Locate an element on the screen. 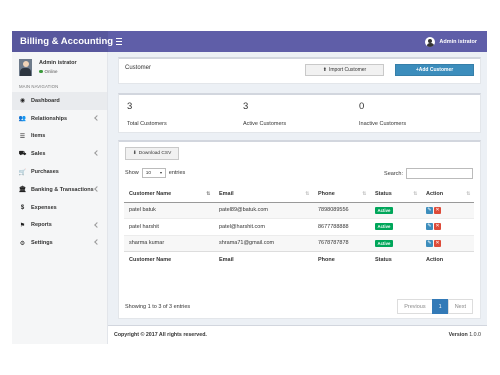 The width and height of the screenshot is (500, 375). list-icon: ☰ is located at coordinates (22, 136).